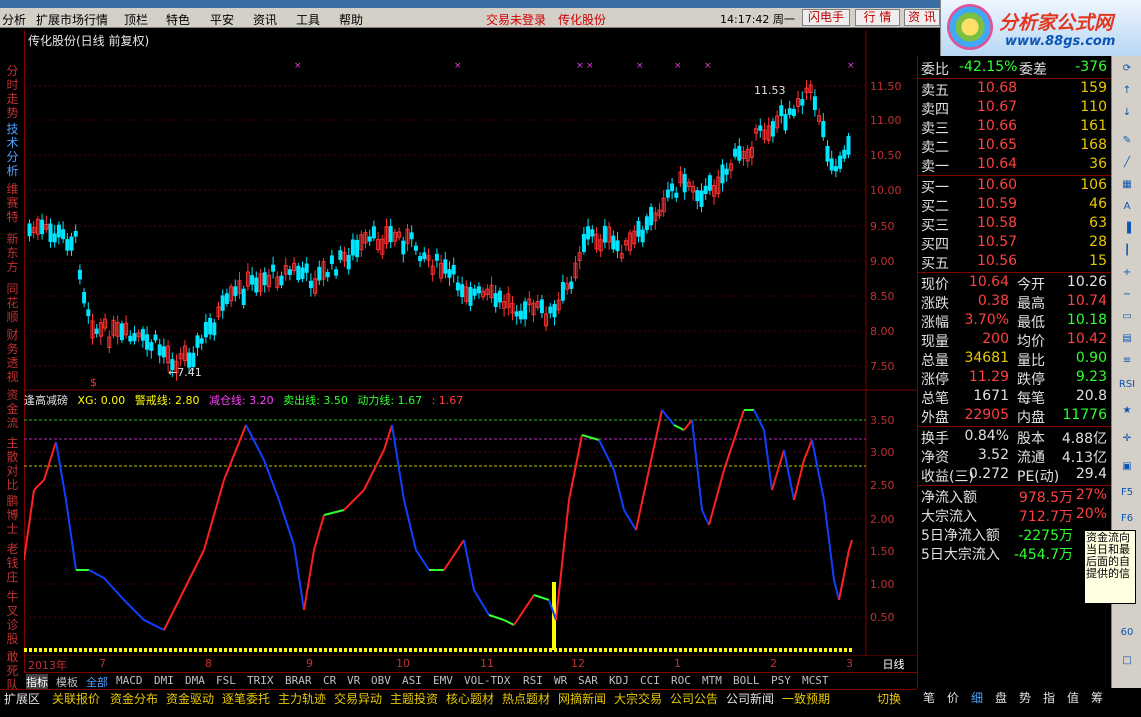 Image resolution: width=1141 pixels, height=717 pixels. Describe the element at coordinates (1127, 141) in the screenshot. I see `draw-tool-icon: ✎` at that location.